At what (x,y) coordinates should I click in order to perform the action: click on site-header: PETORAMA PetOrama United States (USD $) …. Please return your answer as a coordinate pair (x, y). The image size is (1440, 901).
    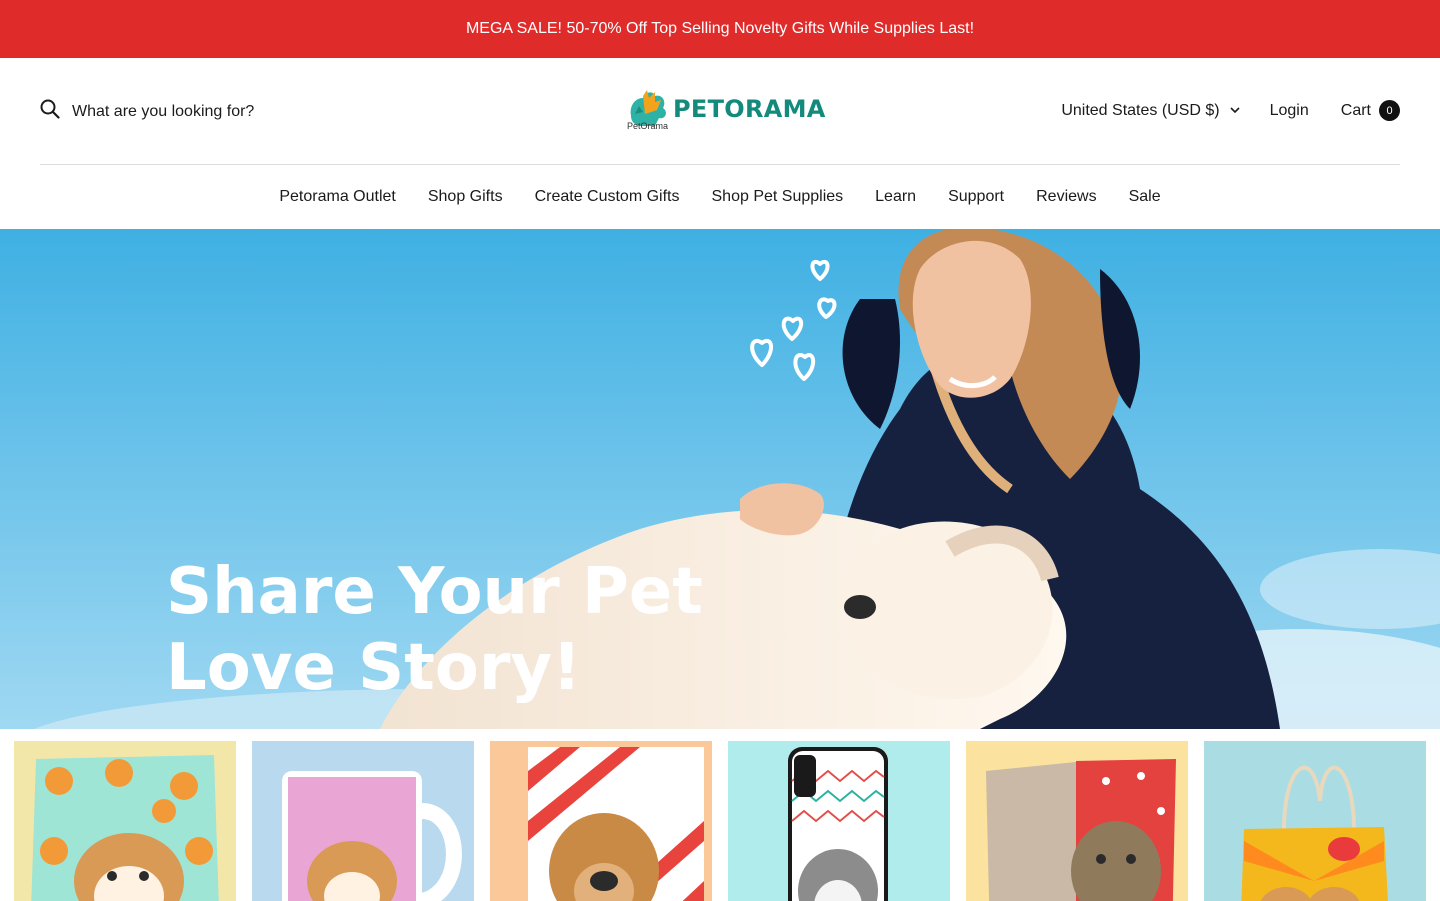
    Looking at the image, I should click on (720, 111).